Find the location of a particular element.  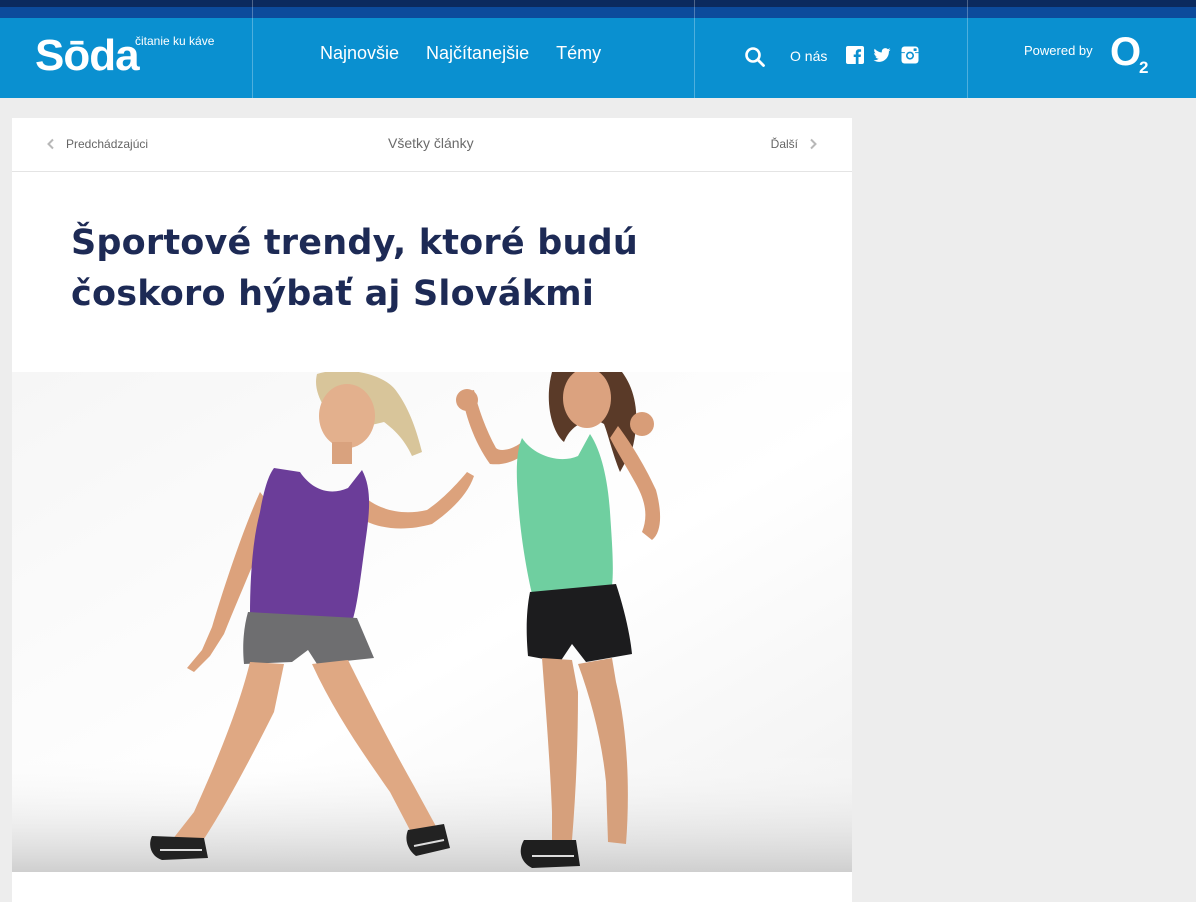

nav-item-najnovsie: Najnovšie is located at coordinates (359, 53).